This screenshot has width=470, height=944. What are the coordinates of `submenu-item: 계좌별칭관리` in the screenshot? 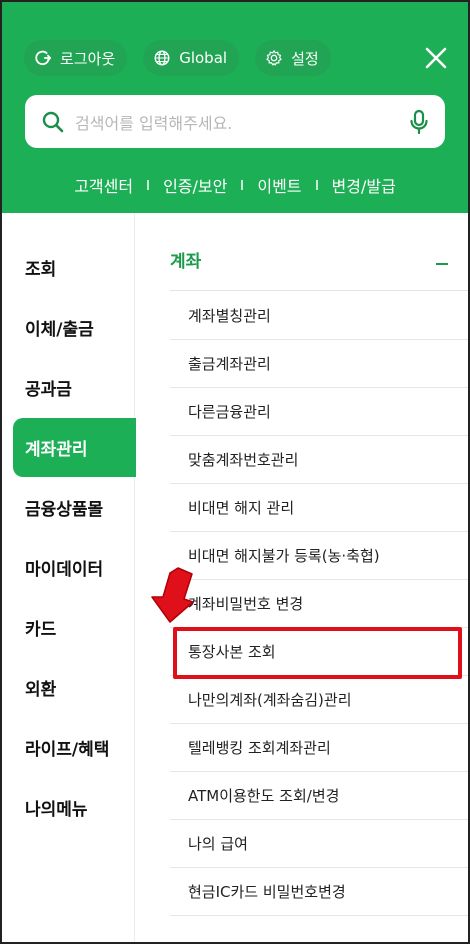 It's located at (319, 316).